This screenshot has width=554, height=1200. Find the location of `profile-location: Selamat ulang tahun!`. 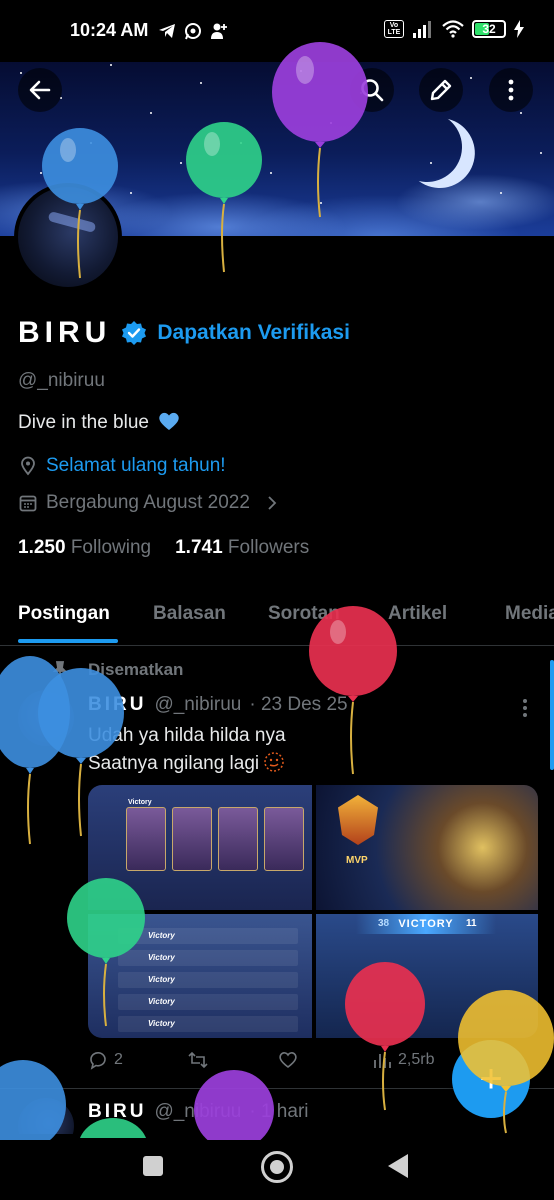

profile-location: Selamat ulang tahun! is located at coordinates (122, 466).